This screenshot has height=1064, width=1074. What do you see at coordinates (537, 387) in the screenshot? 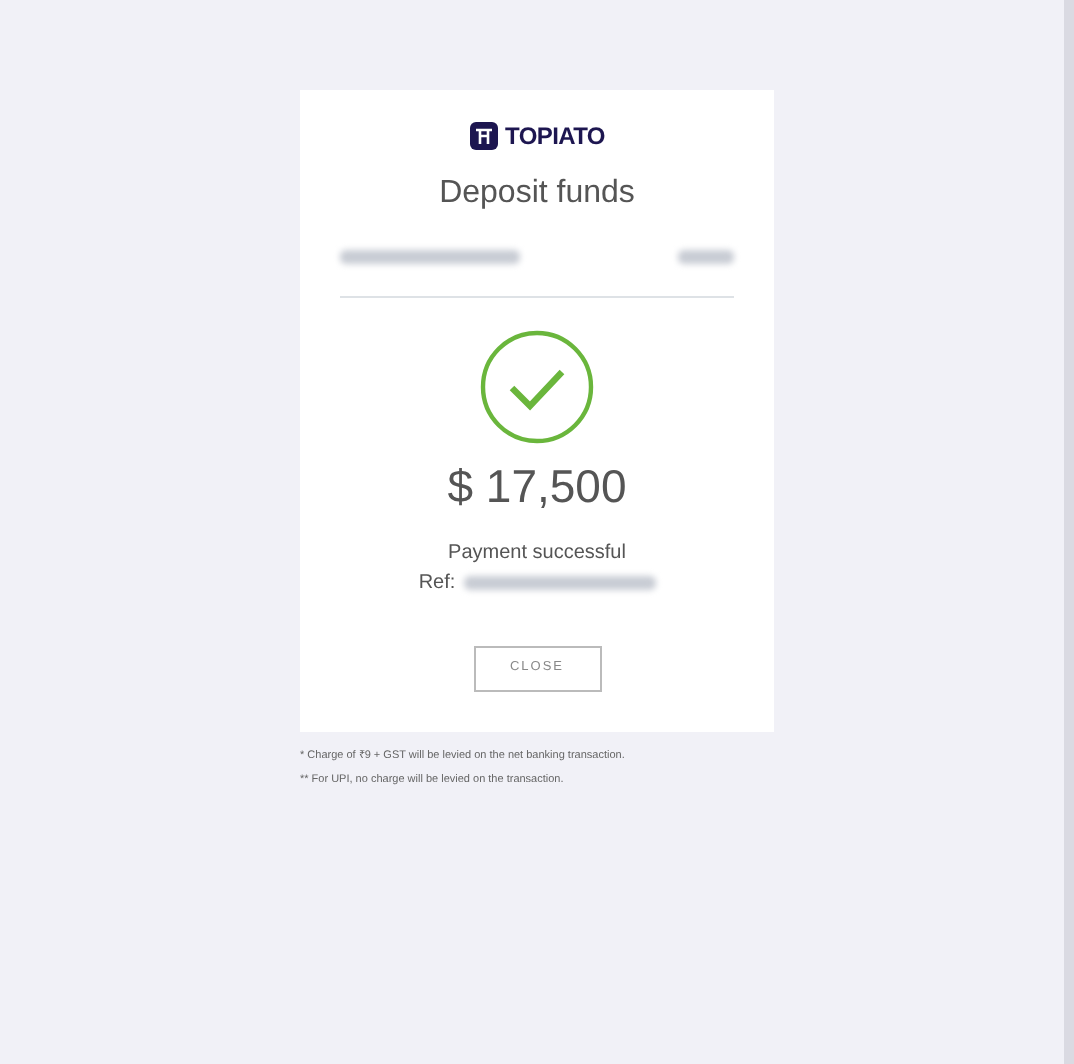
I see `success-check-icon` at bounding box center [537, 387].